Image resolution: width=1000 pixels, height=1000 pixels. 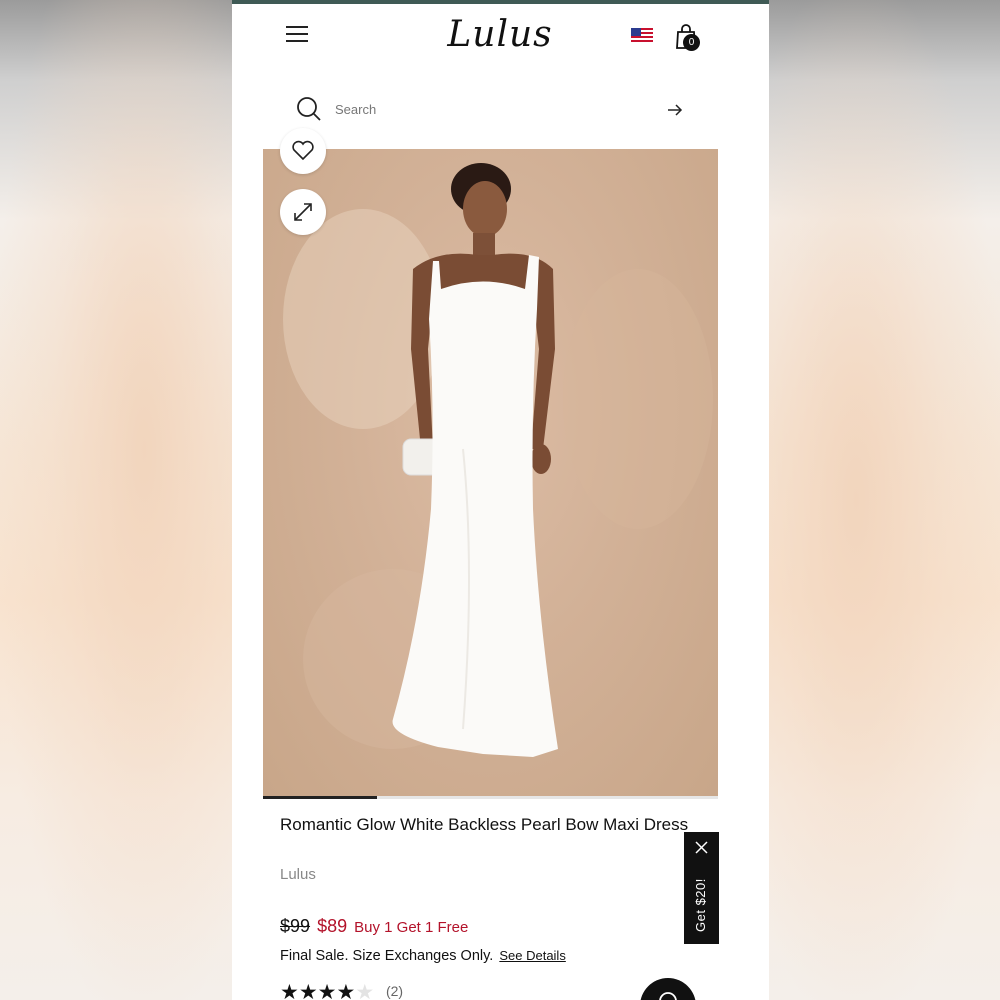 I want to click on favorite-button, so click(x=303, y=151).